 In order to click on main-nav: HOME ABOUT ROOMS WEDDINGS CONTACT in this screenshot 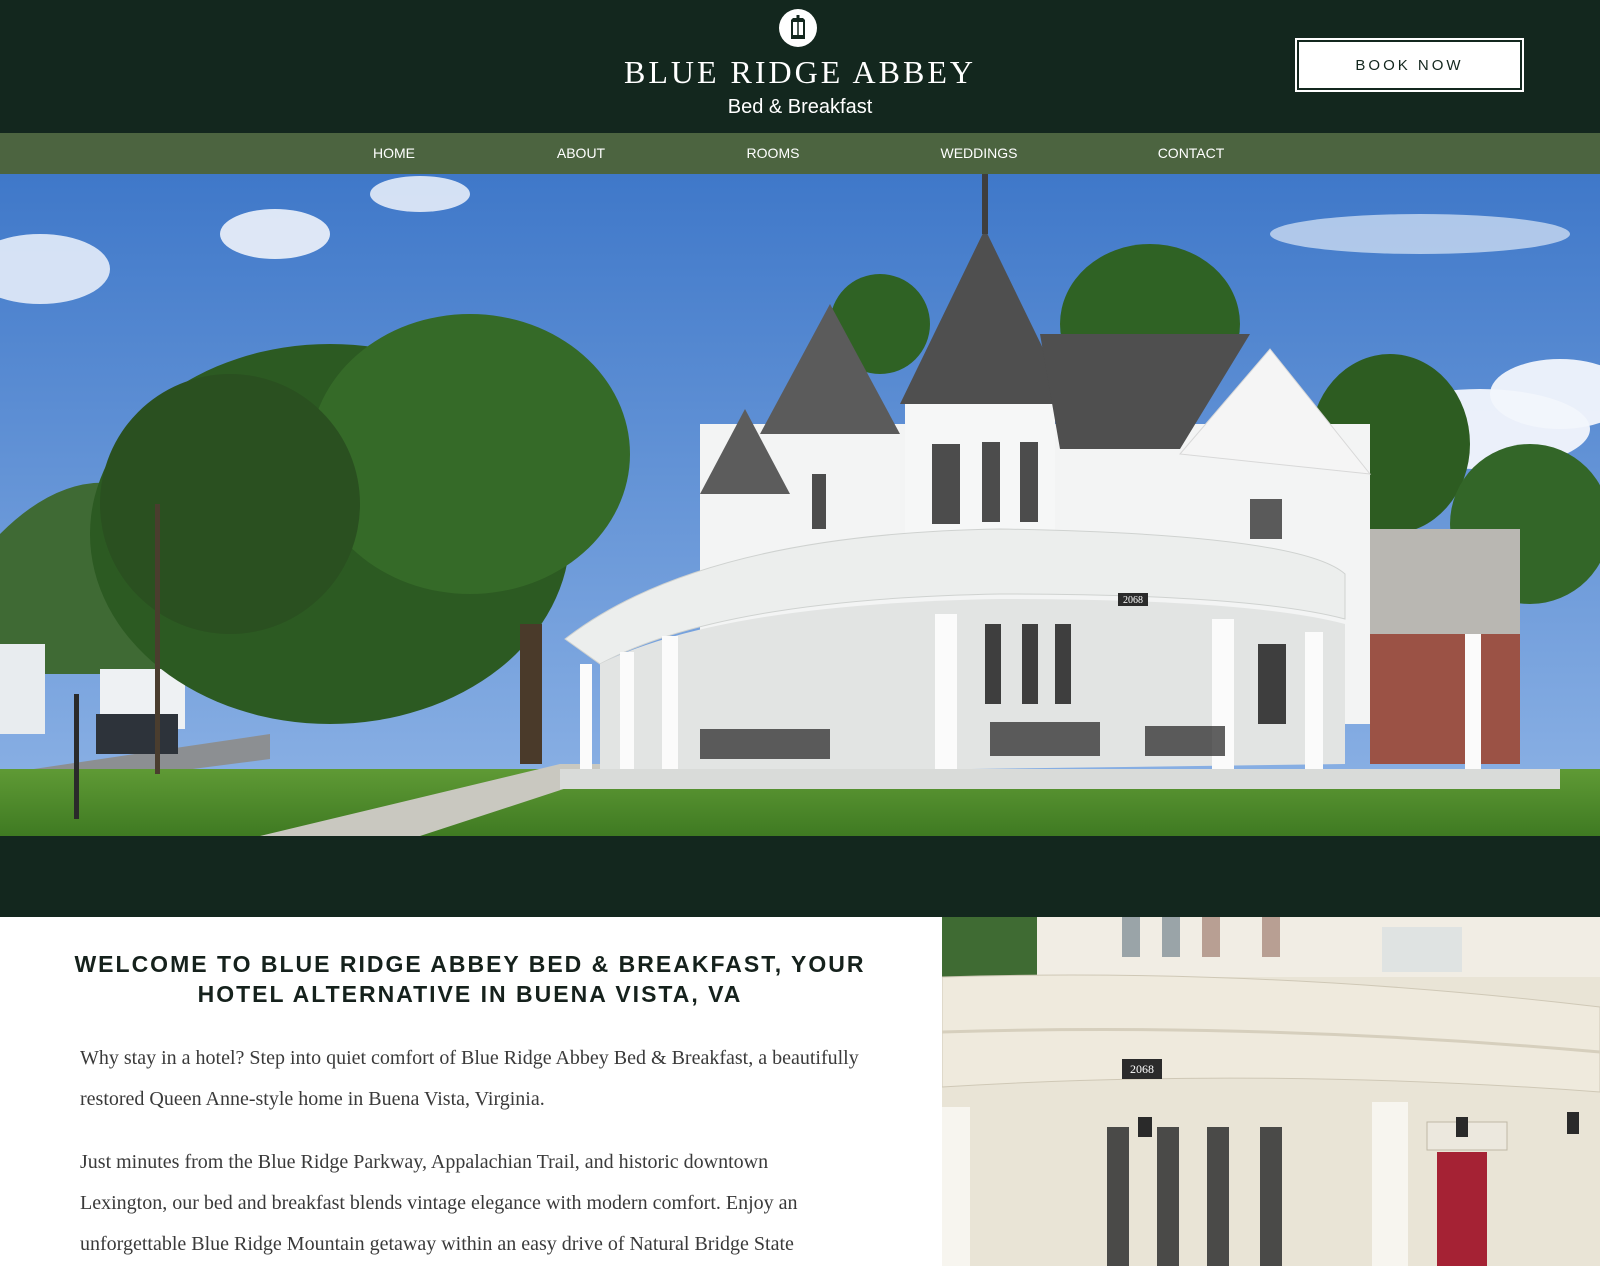, I will do `click(800, 153)`.